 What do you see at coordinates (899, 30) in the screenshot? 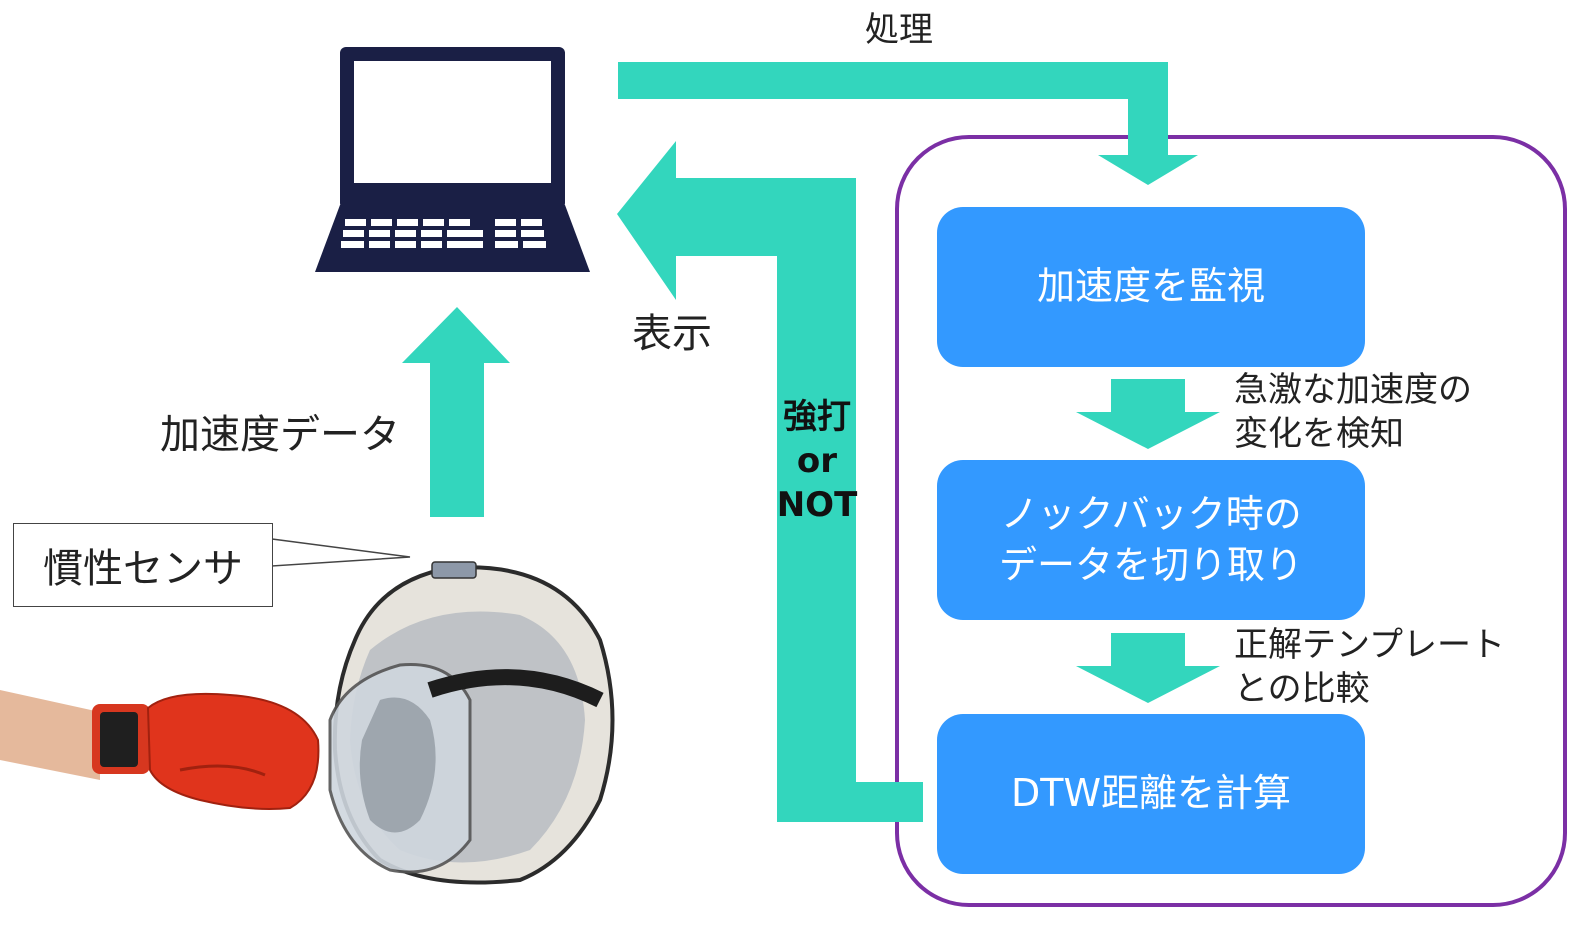
I see `process-label: 処理` at bounding box center [899, 30].